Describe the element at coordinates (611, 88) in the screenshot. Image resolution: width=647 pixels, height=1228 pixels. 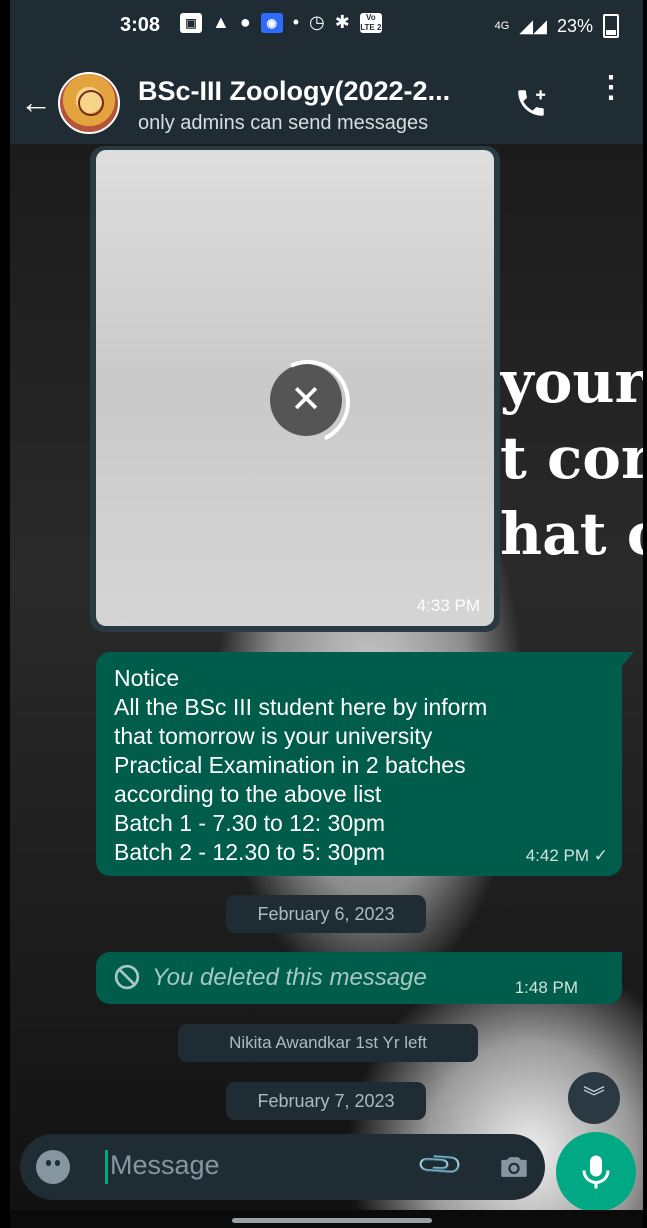
I see `more-options-icon: ⋮` at that location.